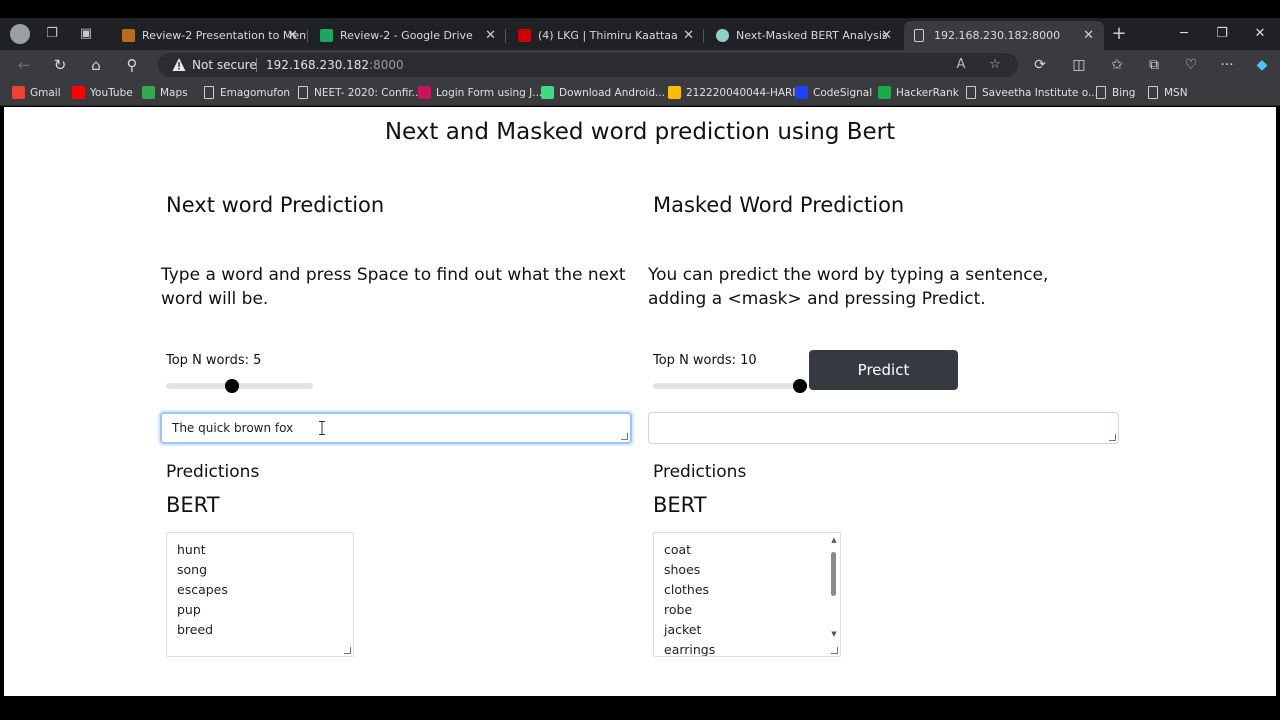  I want to click on tab-title: Review-2 - Google Drive, so click(406, 35).